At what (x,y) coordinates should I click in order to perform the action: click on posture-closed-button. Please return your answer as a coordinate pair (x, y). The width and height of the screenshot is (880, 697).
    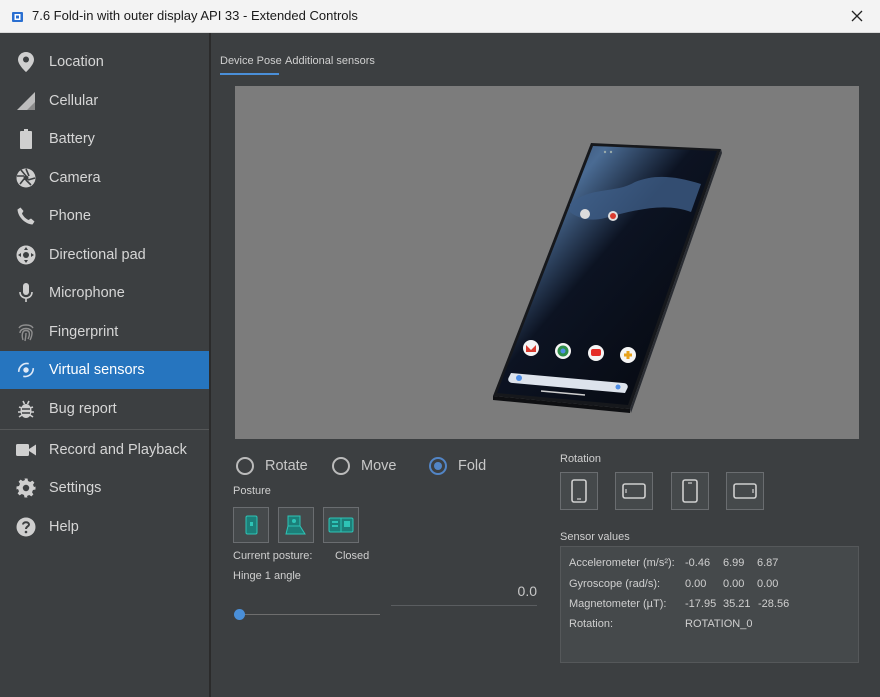
    Looking at the image, I should click on (251, 525).